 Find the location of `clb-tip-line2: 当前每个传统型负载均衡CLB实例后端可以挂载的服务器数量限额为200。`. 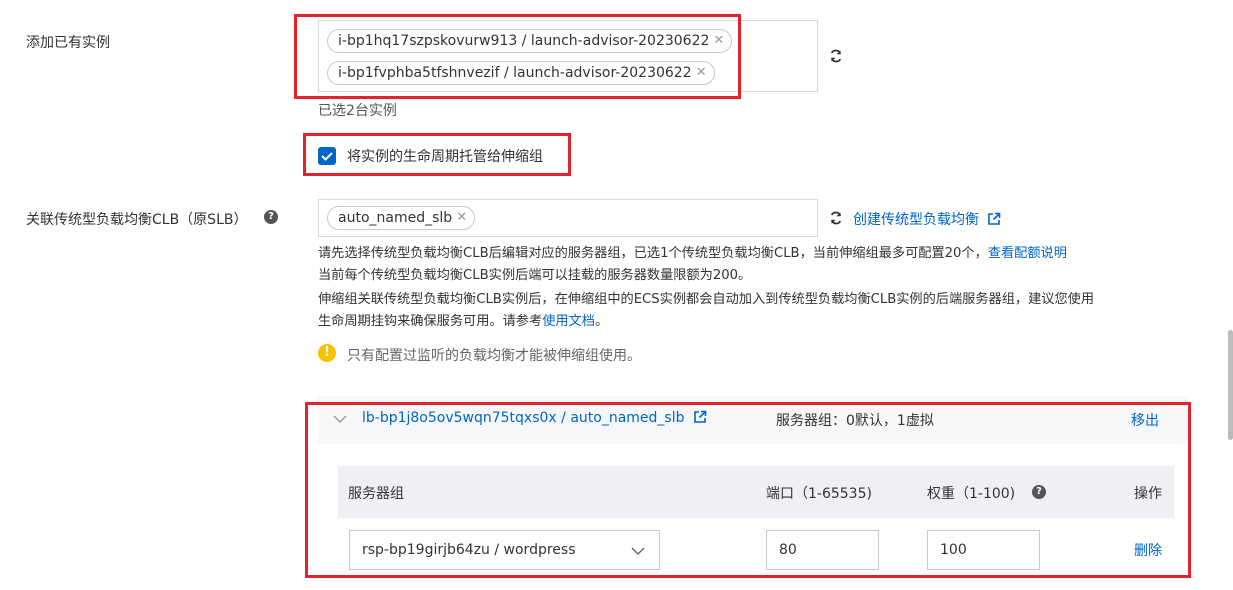

clb-tip-line2: 当前每个传统型负载均衡CLB实例后端可以挂载的服务器数量限额为200。 is located at coordinates (535, 275).